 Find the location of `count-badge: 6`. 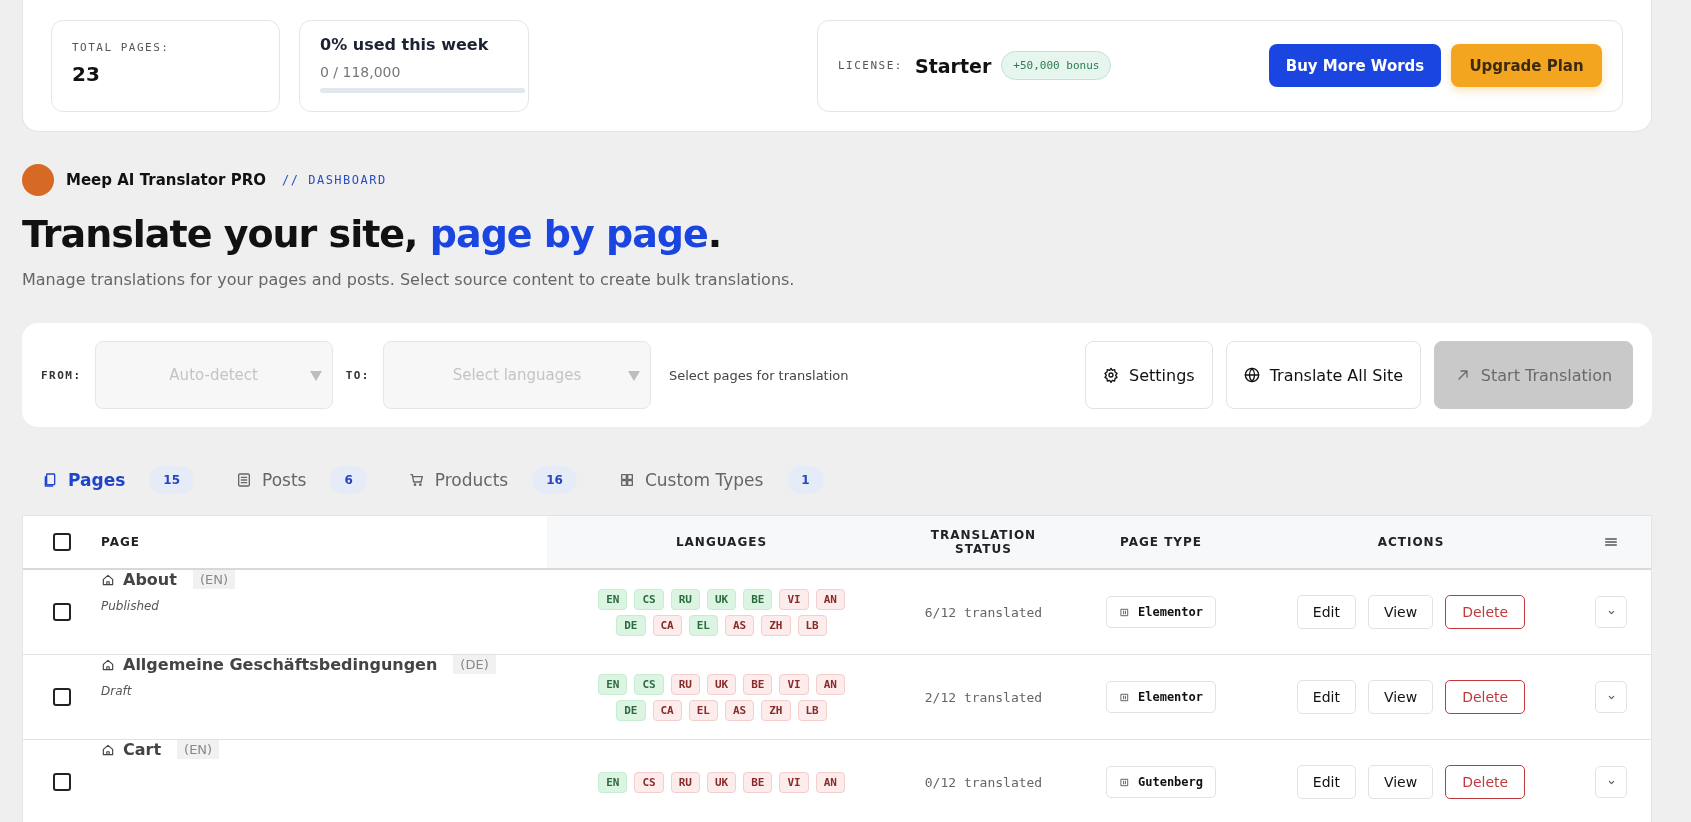

count-badge: 6 is located at coordinates (348, 480).